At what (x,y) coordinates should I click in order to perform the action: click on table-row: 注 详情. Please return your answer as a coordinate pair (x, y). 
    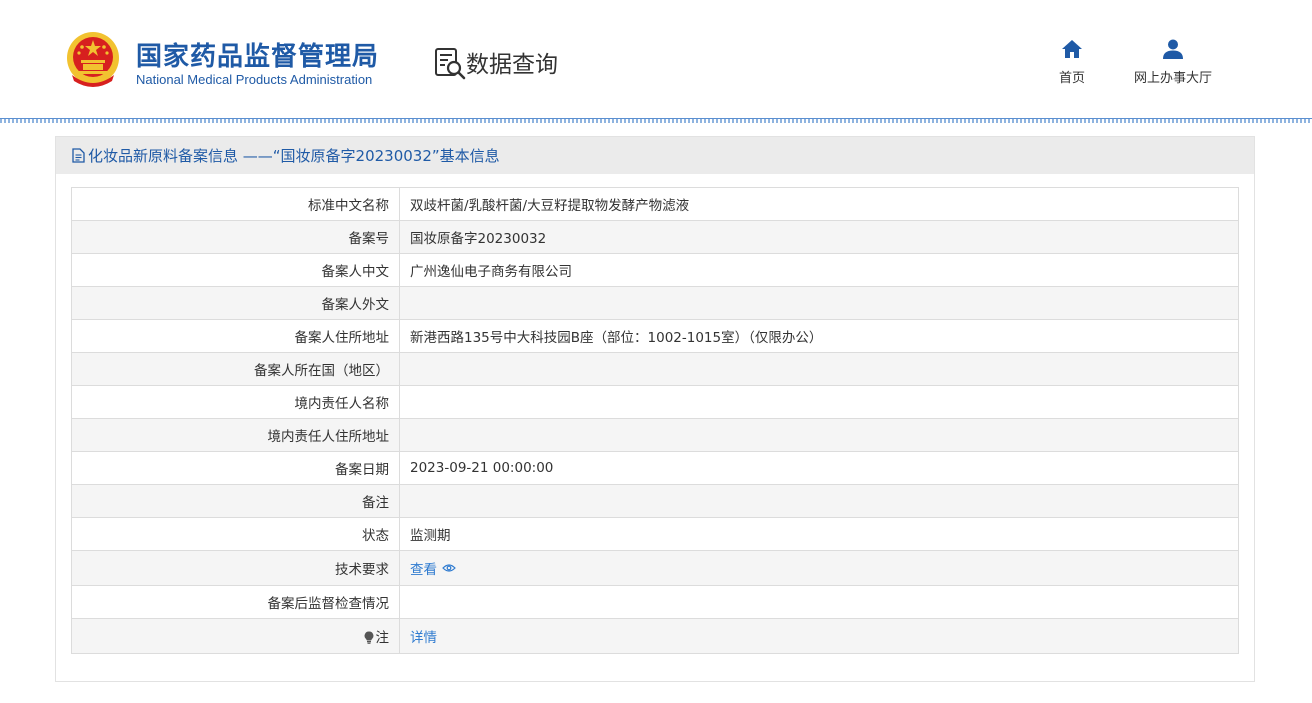
    Looking at the image, I should click on (655, 636).